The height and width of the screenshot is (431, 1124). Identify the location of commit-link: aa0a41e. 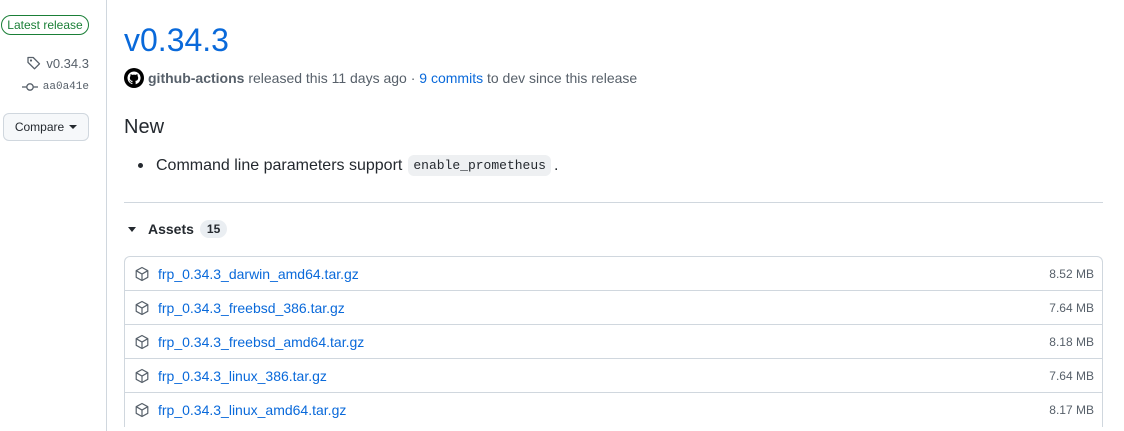
(55, 87).